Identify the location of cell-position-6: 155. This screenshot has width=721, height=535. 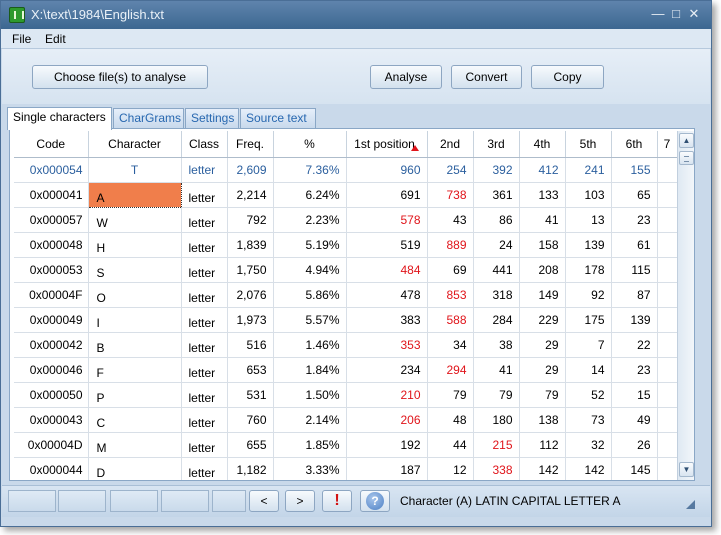
(634, 170).